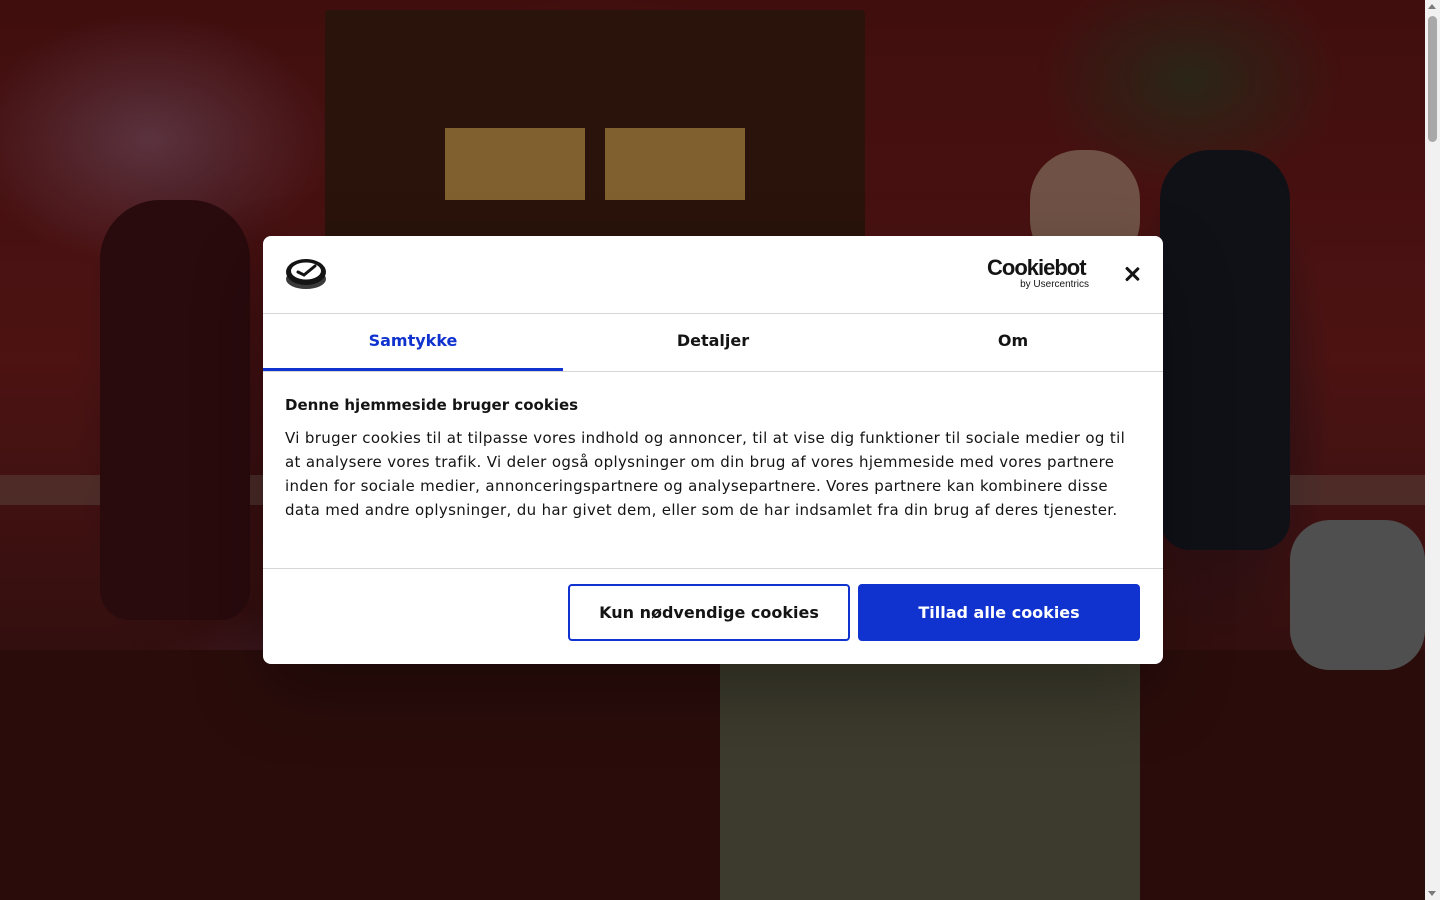 The width and height of the screenshot is (1440, 900). What do you see at coordinates (999, 612) in the screenshot?
I see `allow-all-cookies-button: Tillad alle cookies` at bounding box center [999, 612].